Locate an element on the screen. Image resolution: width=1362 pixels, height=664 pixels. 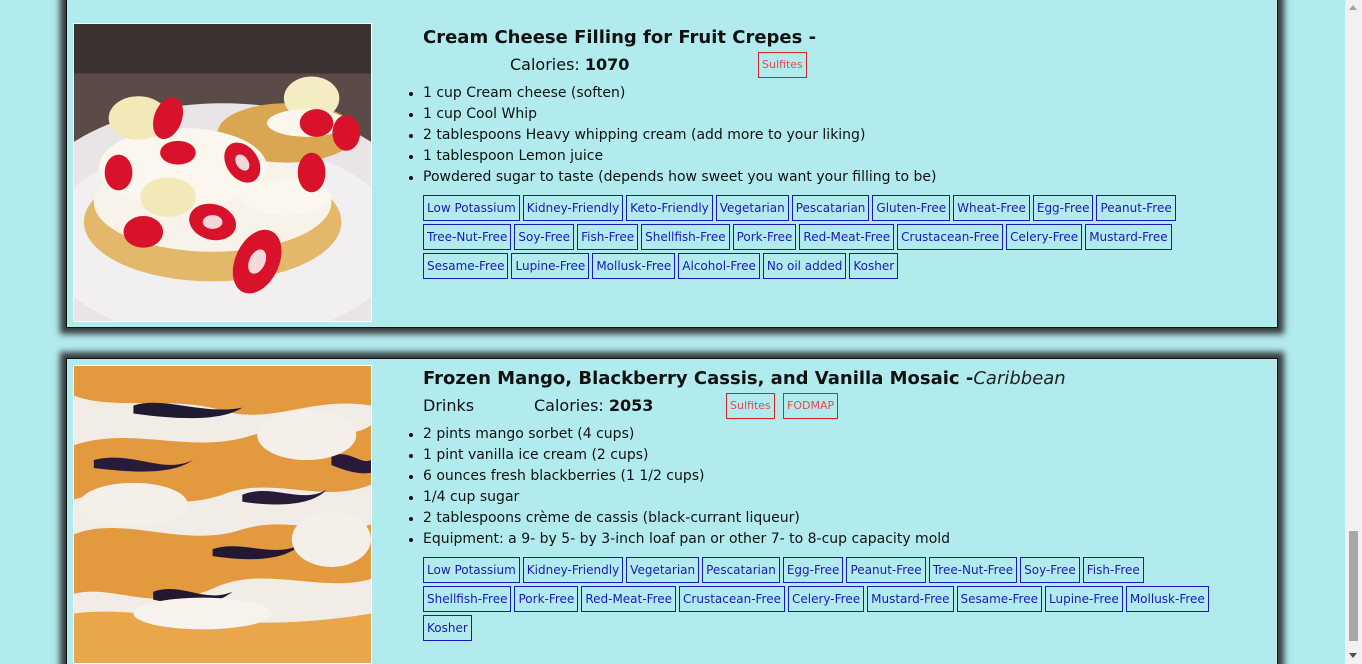
health-label-tag: No oil added is located at coordinates (804, 266).